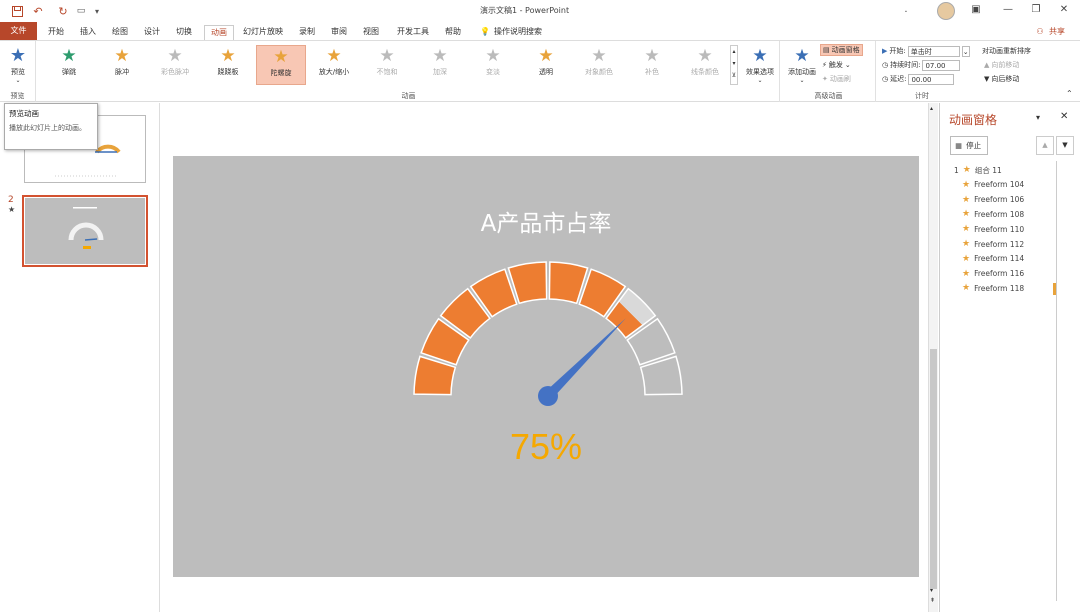 The height and width of the screenshot is (612, 1080). Describe the element at coordinates (80, 357) in the screenshot. I see `slides-pane: 1 2 ★` at that location.